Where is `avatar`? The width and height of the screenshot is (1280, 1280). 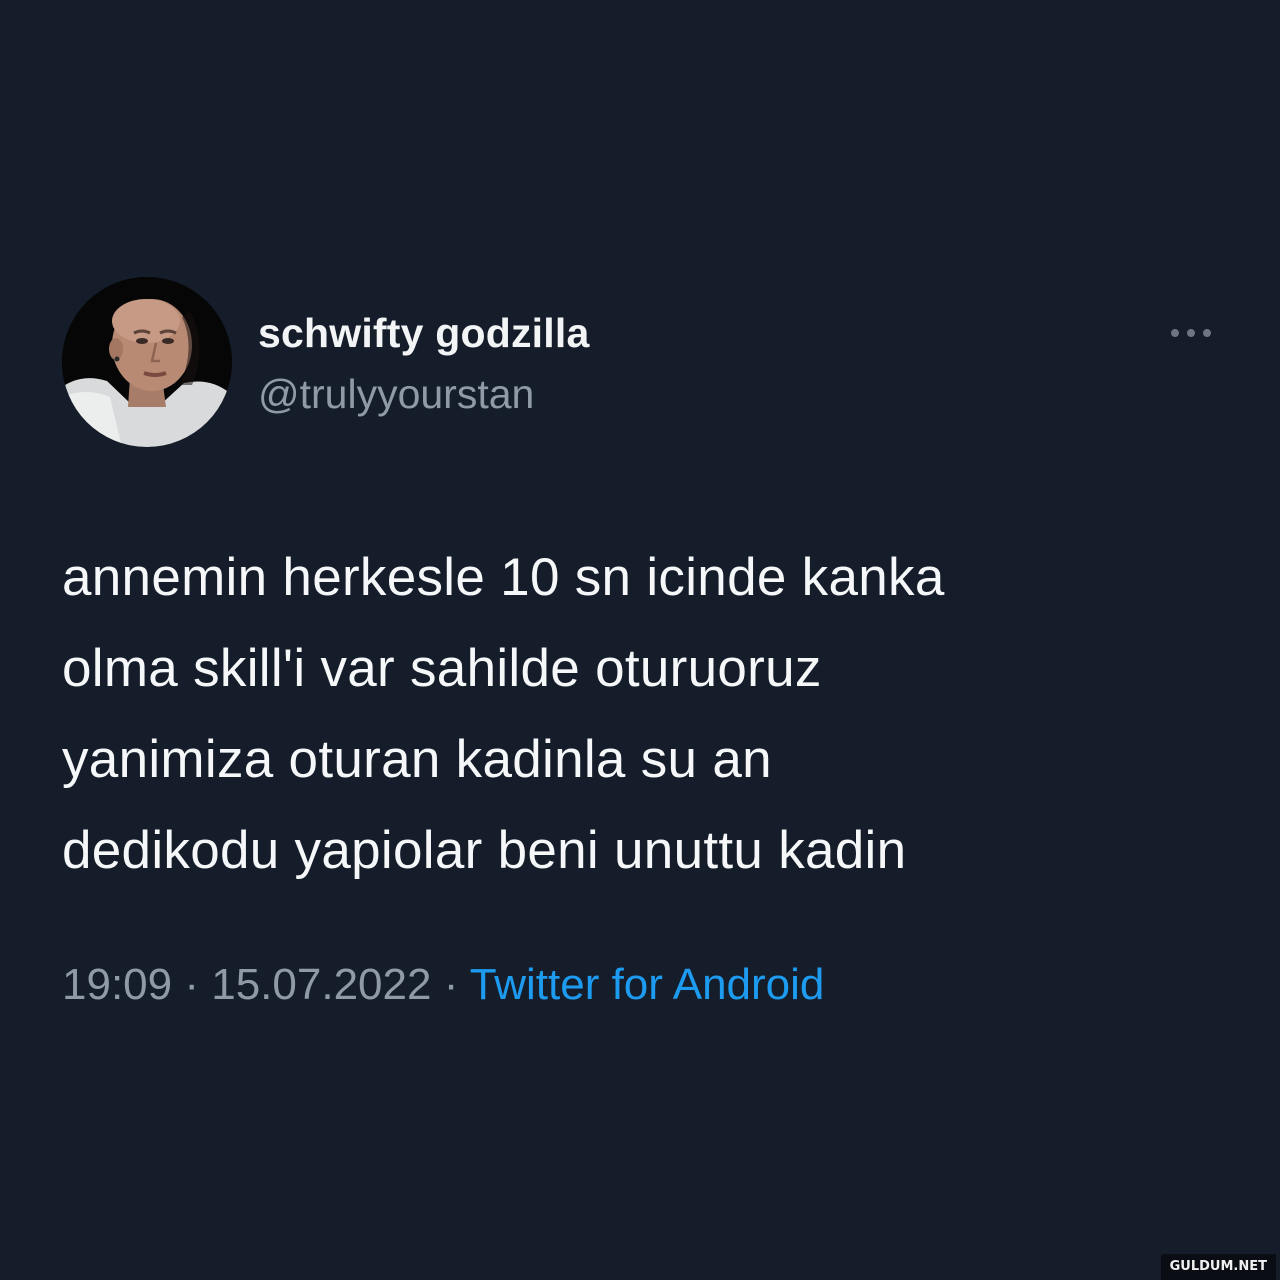 avatar is located at coordinates (147, 362).